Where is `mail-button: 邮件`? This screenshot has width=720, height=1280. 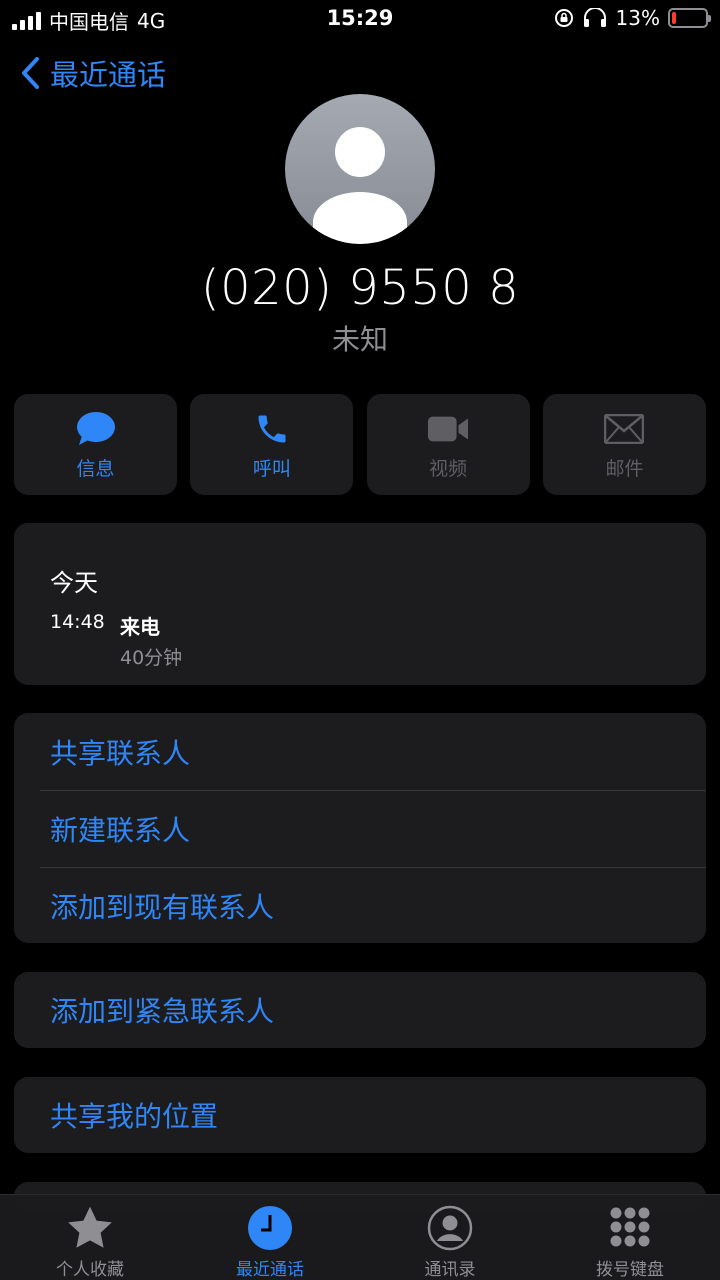
mail-button: 邮件 is located at coordinates (624, 444).